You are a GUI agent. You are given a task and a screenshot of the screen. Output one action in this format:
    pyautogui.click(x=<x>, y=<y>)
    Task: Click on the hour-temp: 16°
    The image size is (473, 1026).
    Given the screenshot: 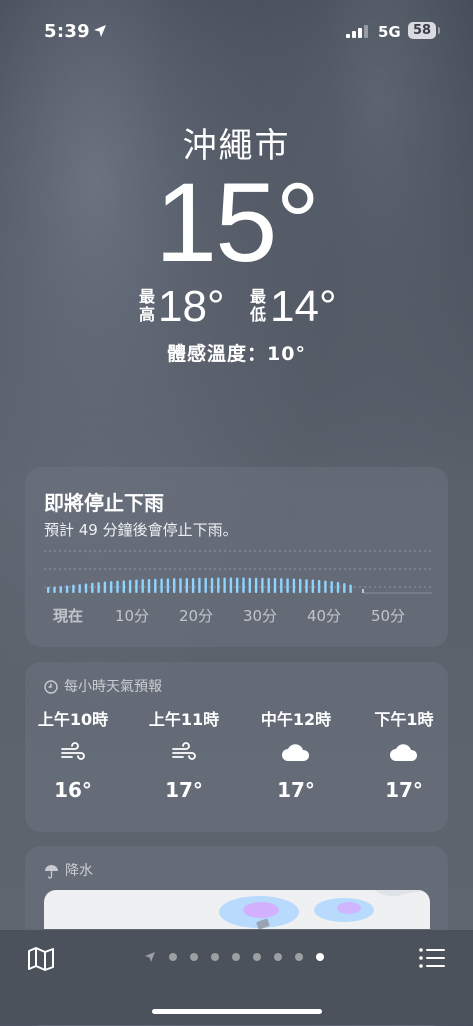 What is the action you would take?
    pyautogui.click(x=73, y=790)
    